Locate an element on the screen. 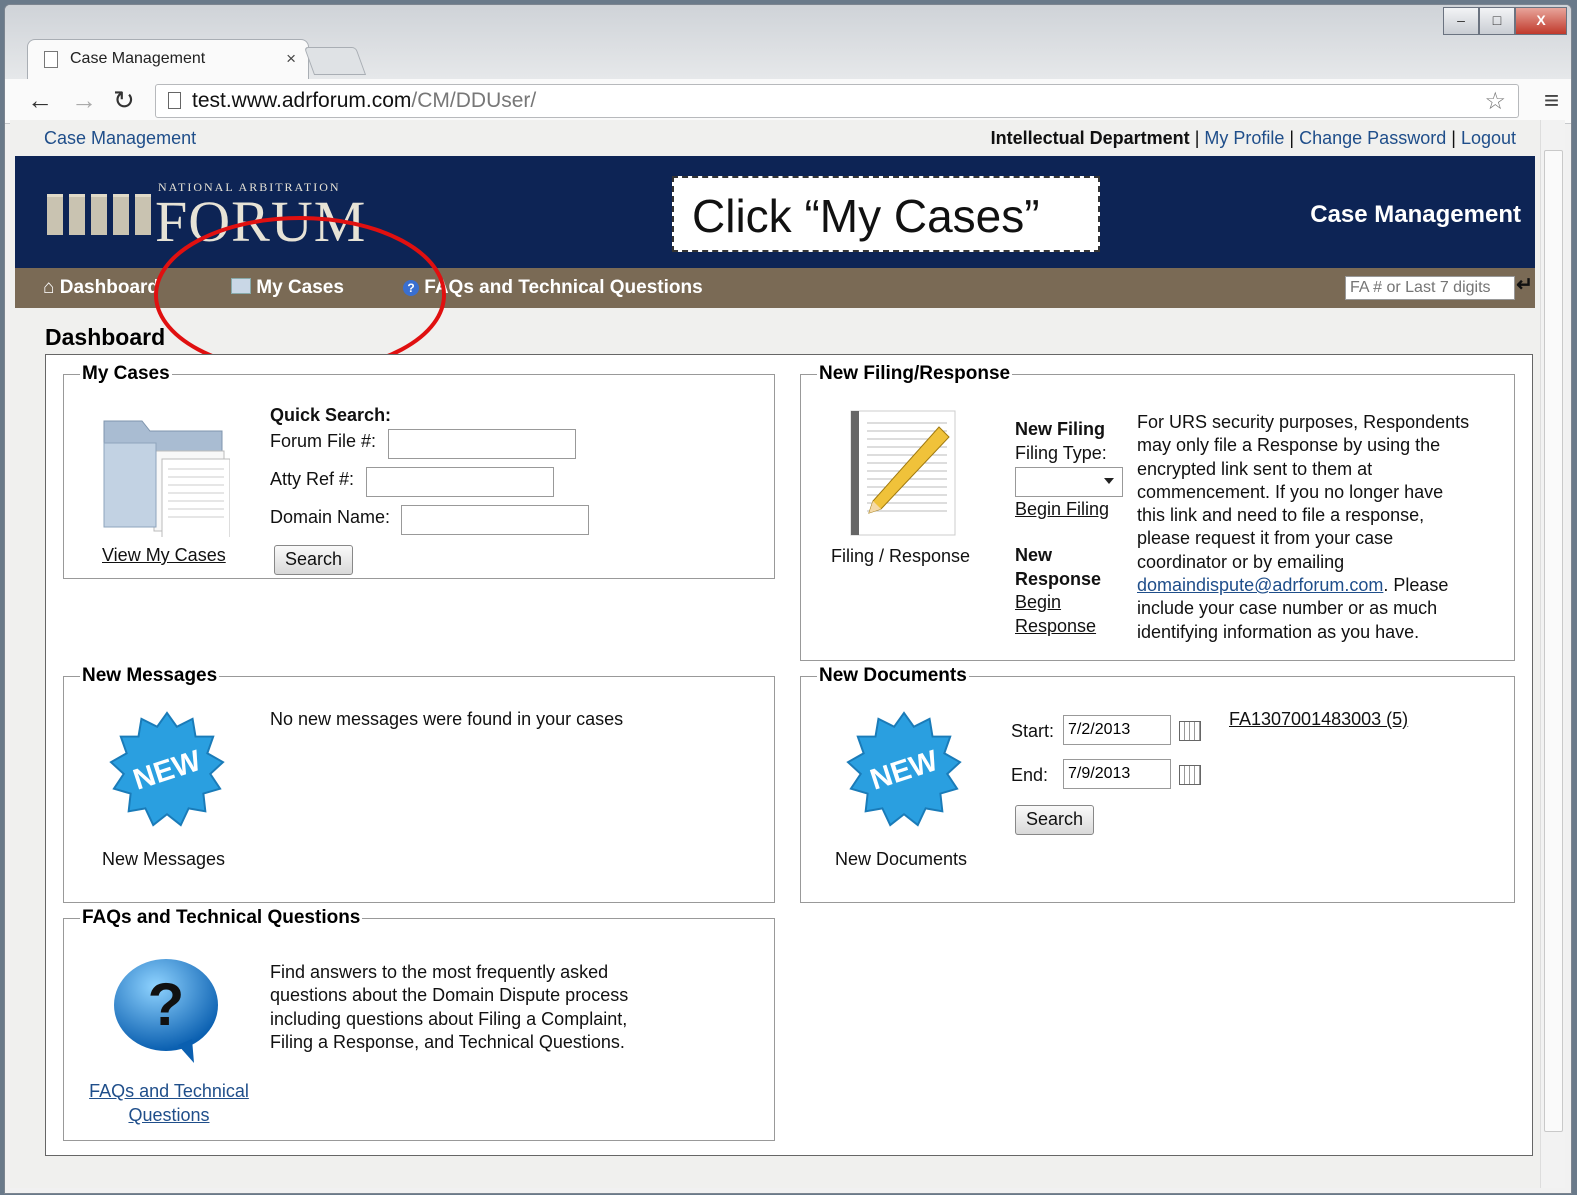 Image resolution: width=1577 pixels, height=1195 pixels. url-text: test.www.adrforum.com/CM/DDUser/ is located at coordinates (364, 101).